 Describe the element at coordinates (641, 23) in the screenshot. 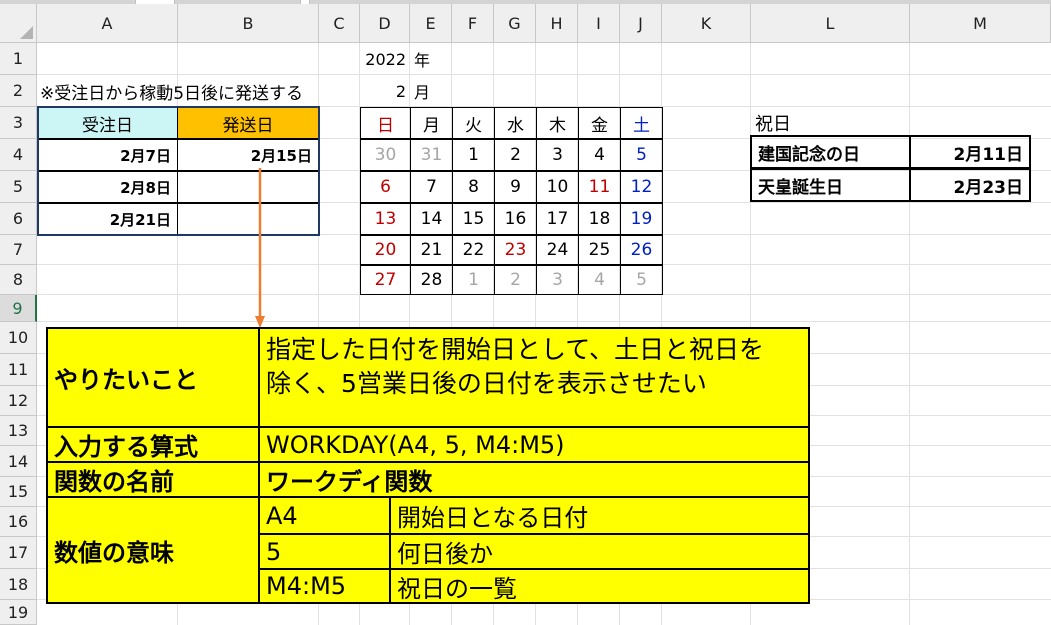

I see `column-header-j: J` at that location.